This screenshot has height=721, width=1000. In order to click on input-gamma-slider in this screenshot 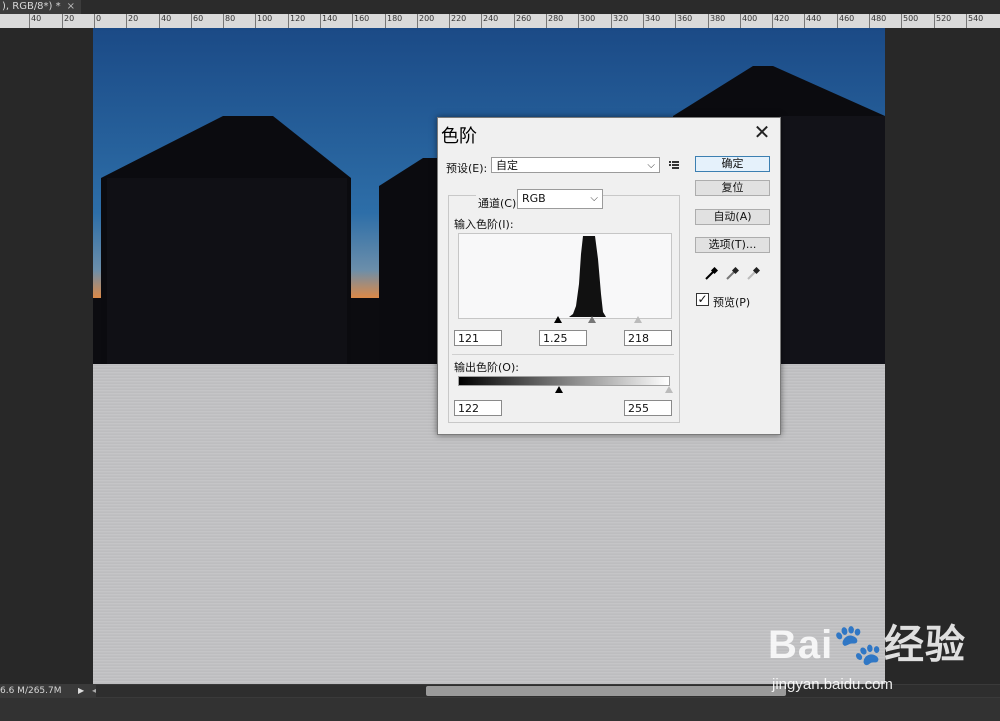, I will do `click(592, 319)`.